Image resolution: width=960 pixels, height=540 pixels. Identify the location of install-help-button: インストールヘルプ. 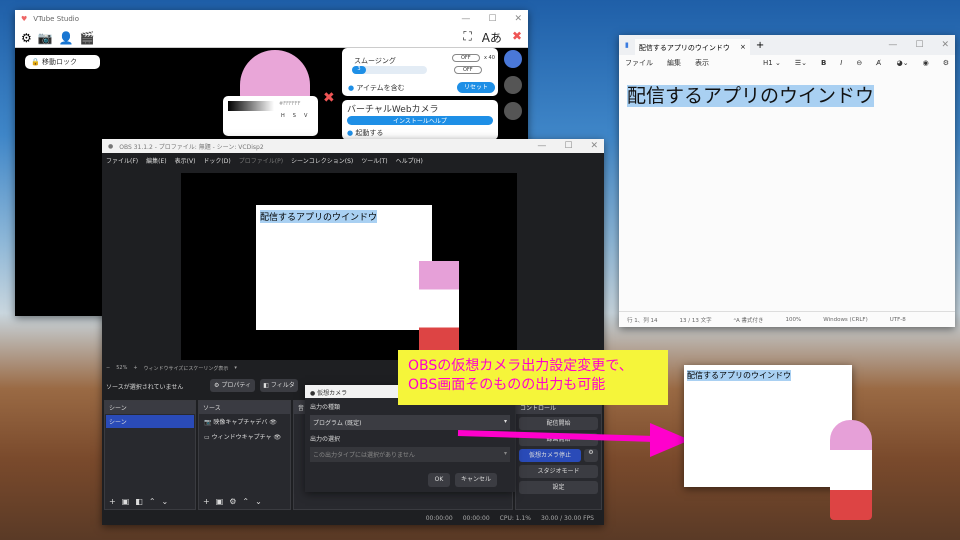
(420, 120).